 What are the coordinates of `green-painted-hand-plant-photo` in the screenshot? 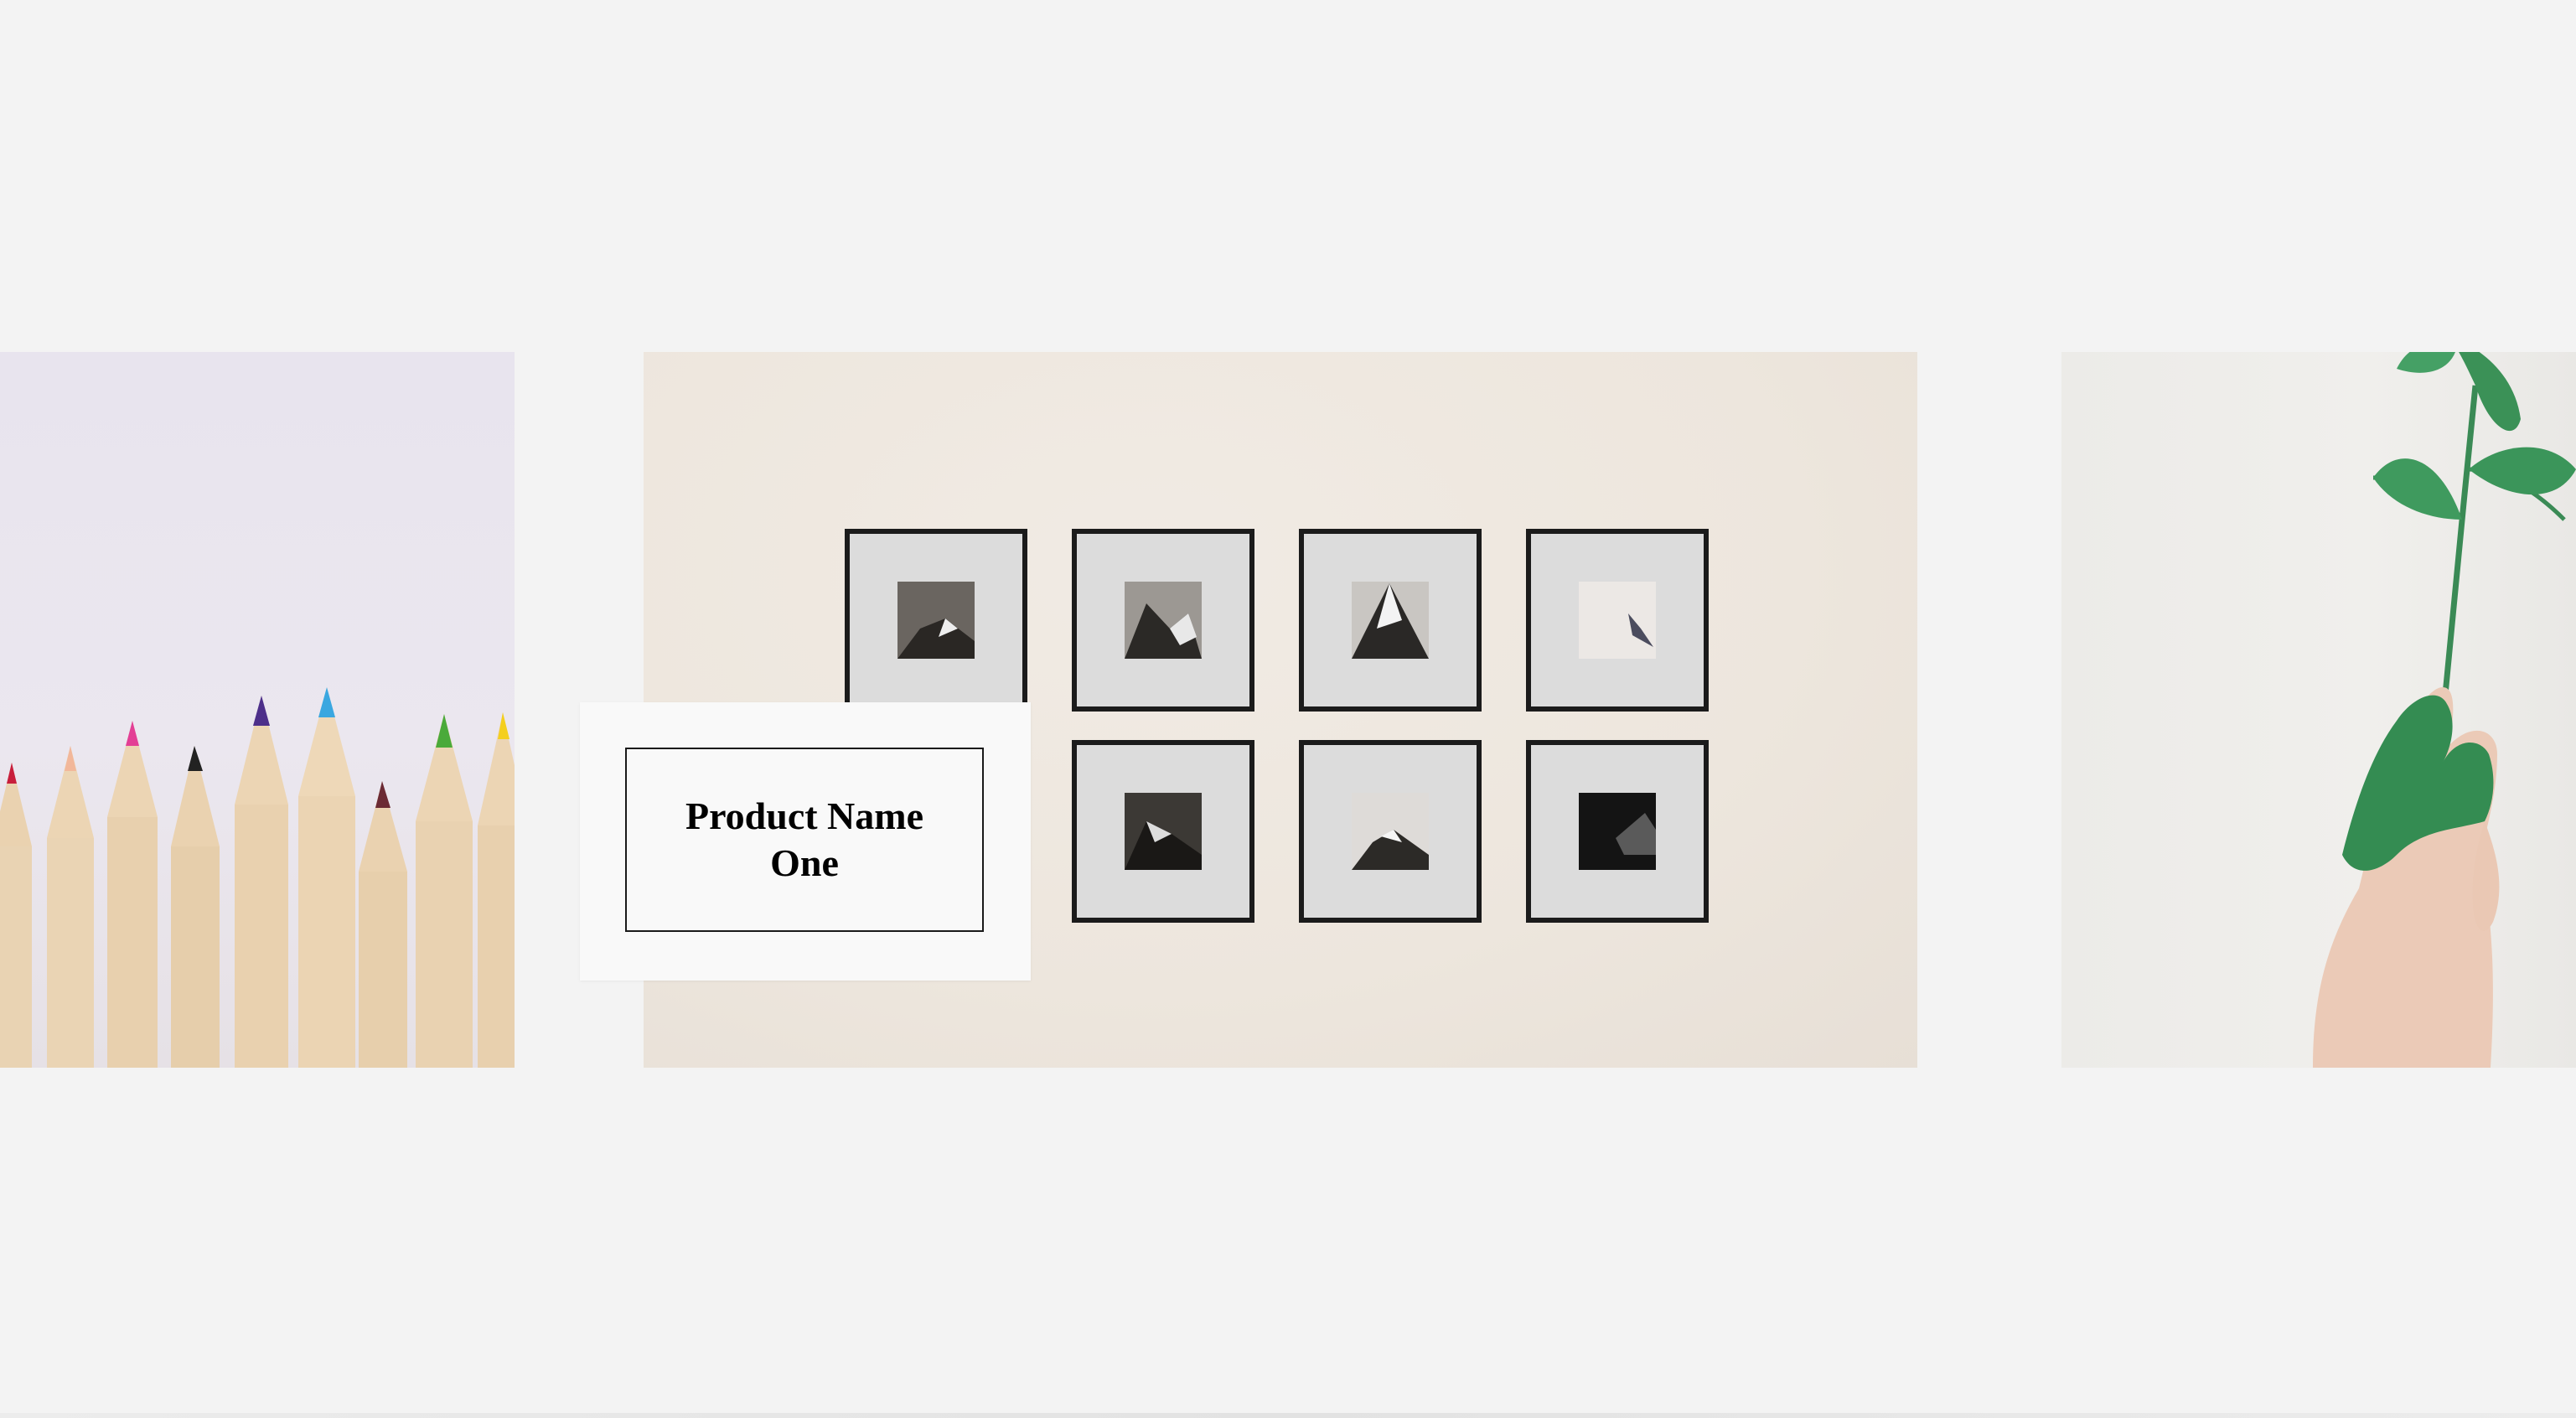 It's located at (2444, 710).